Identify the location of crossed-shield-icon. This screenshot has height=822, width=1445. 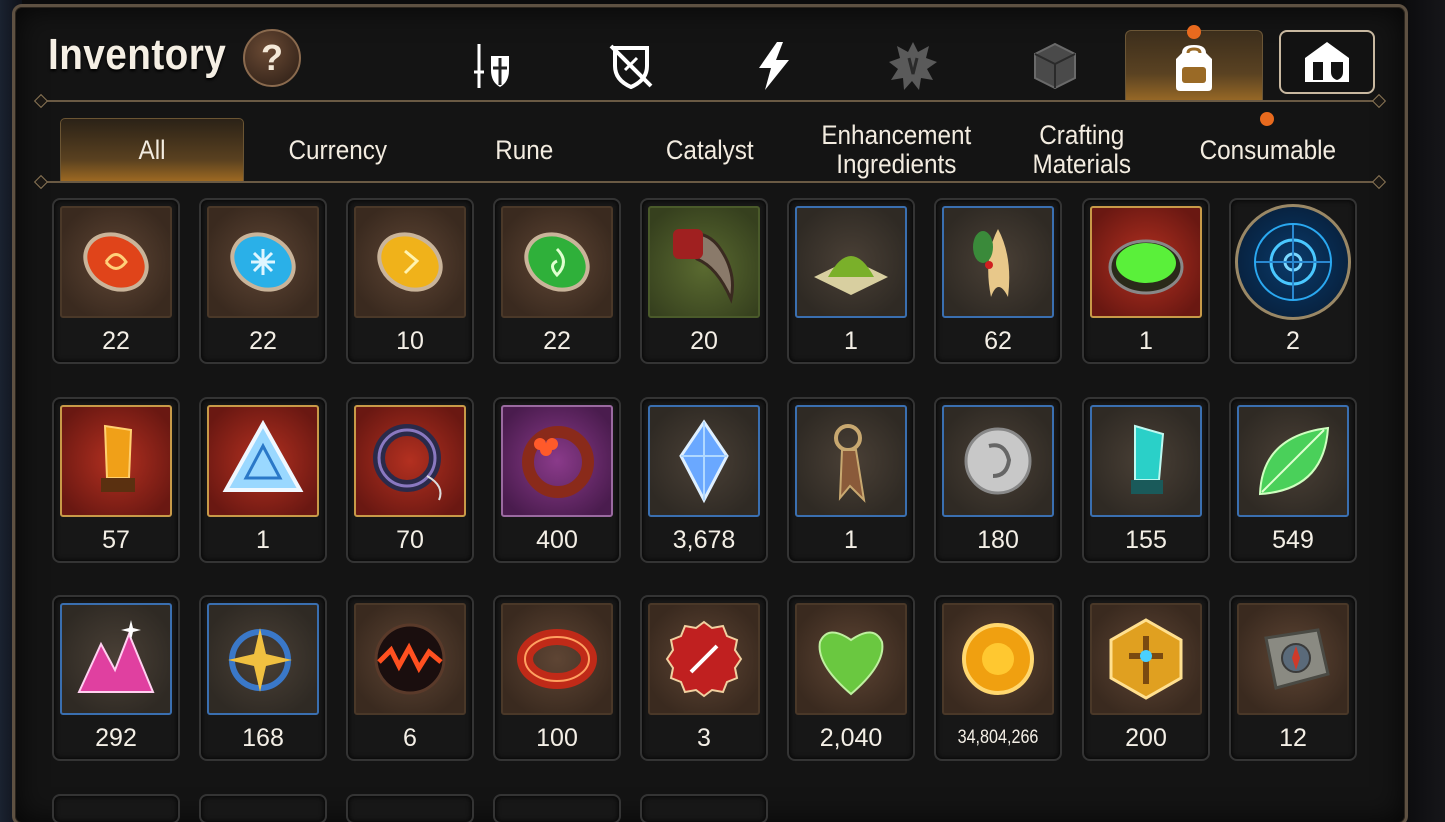
(631, 67).